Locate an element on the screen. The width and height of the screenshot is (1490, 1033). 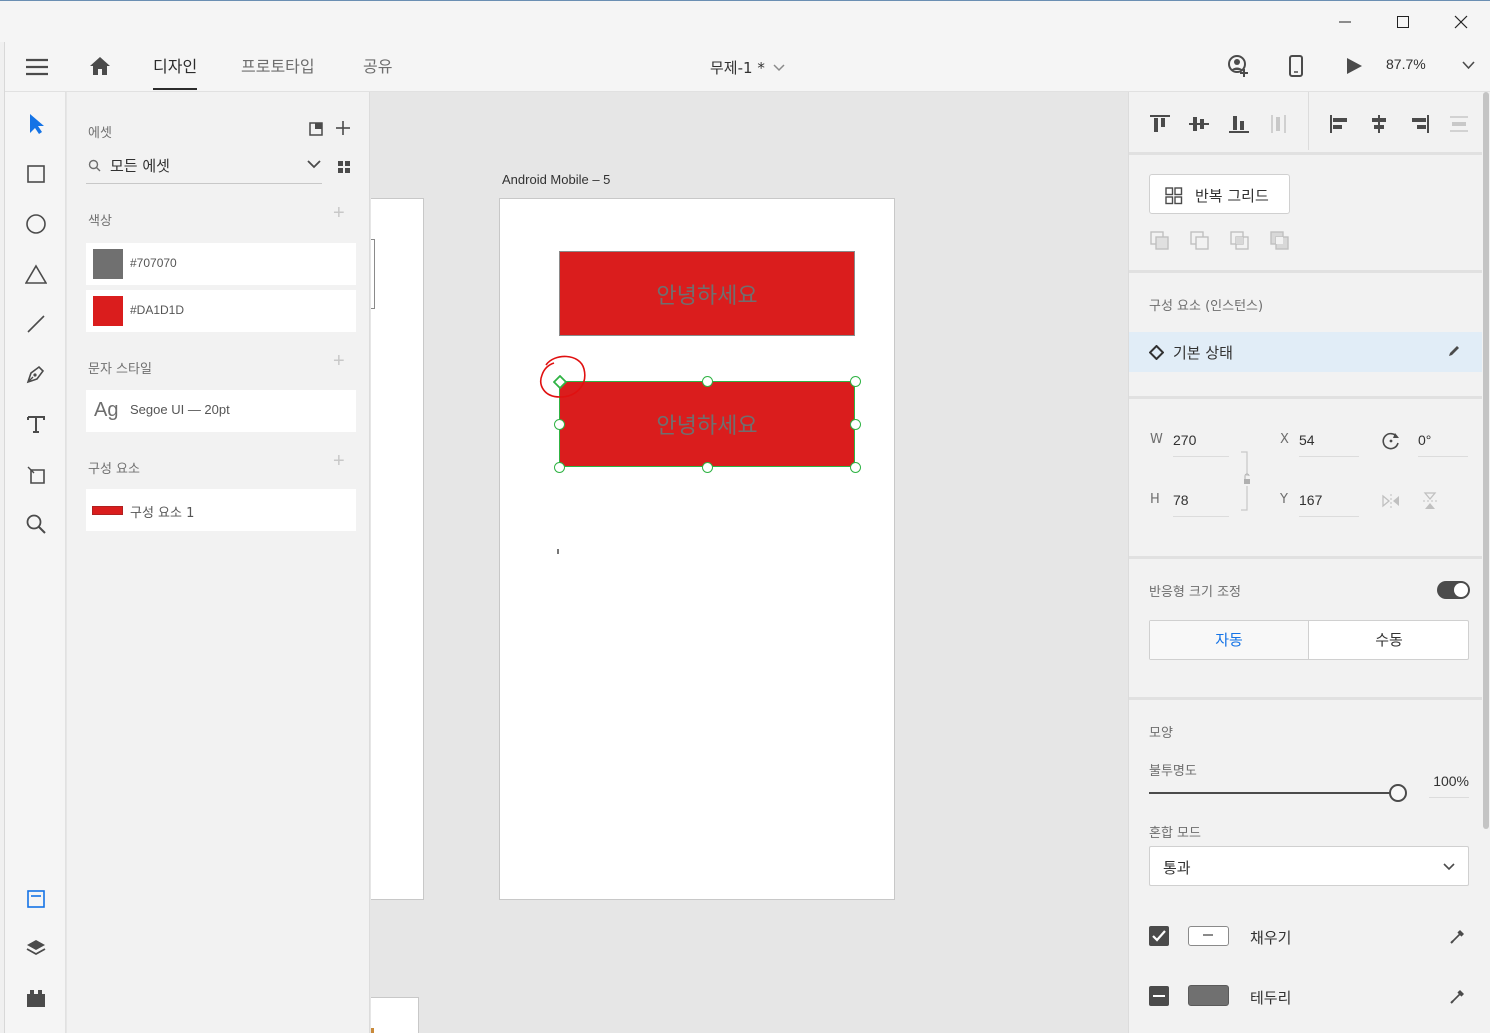
button-component-instance: 안녕하세요 is located at coordinates (707, 424).